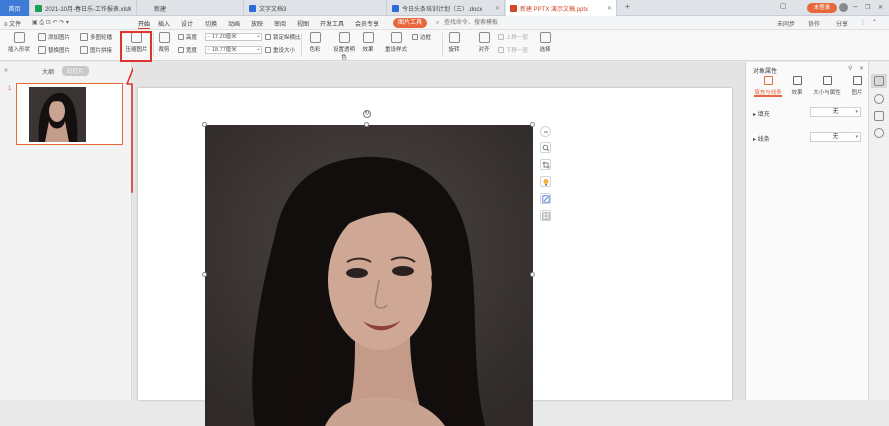 This screenshot has width=889, height=426. Describe the element at coordinates (513, 50) in the screenshot. I see `move-down-button: 下移一层` at that location.